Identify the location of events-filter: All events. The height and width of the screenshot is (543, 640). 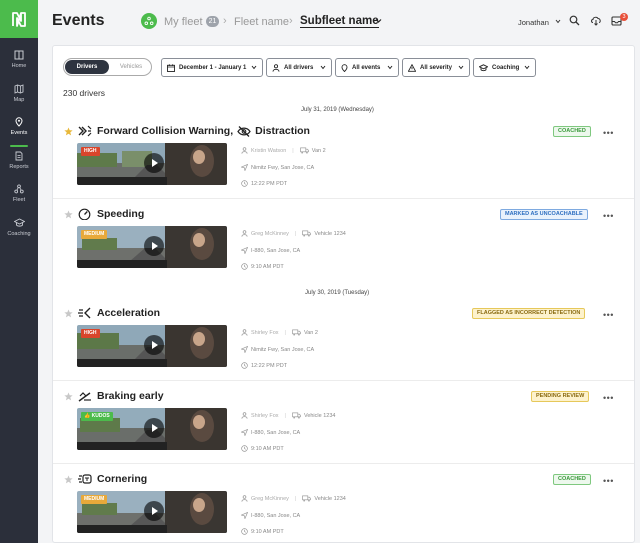
(367, 67).